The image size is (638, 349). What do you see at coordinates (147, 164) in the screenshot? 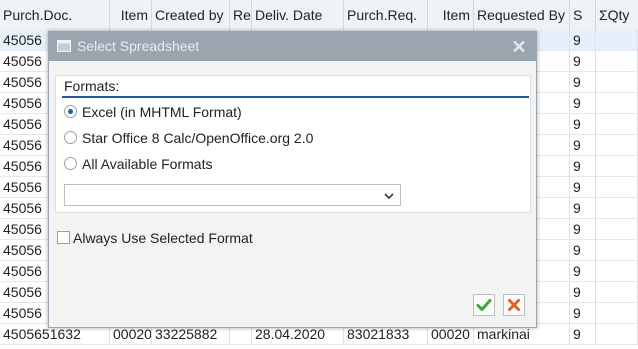
I see `radio-label-all-formats: All Available Formats` at bounding box center [147, 164].